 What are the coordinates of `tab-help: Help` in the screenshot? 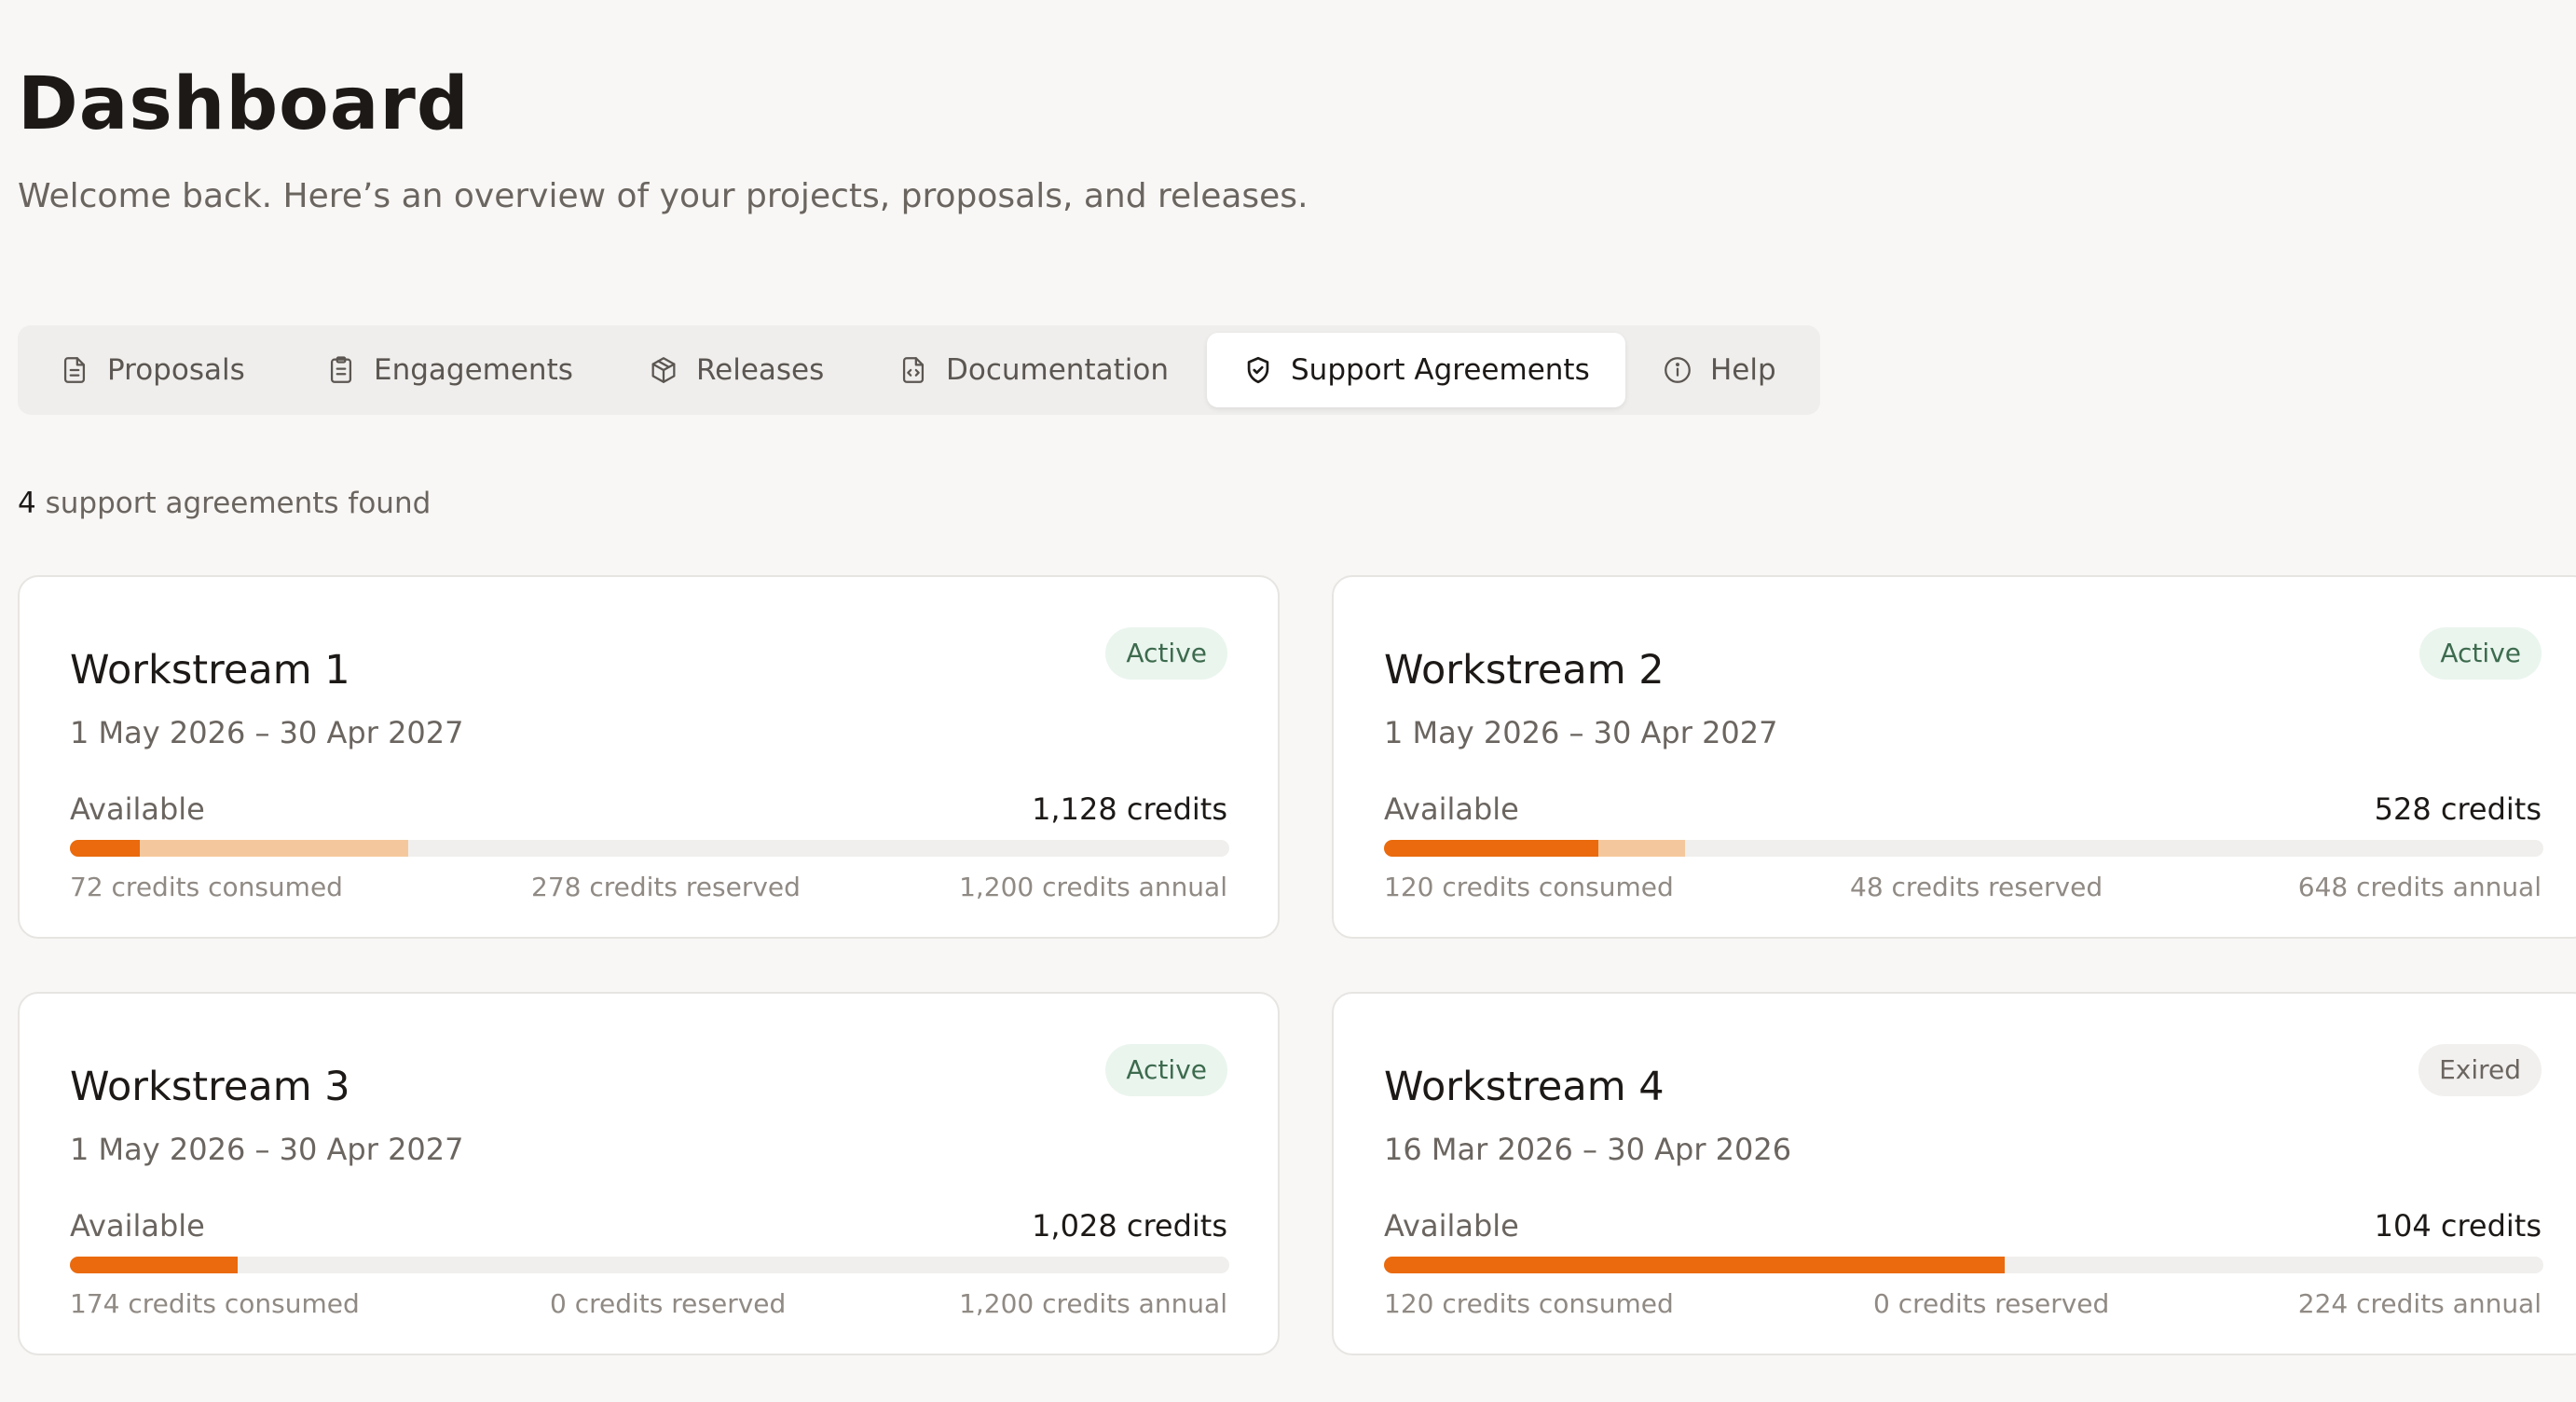 It's located at (1719, 370).